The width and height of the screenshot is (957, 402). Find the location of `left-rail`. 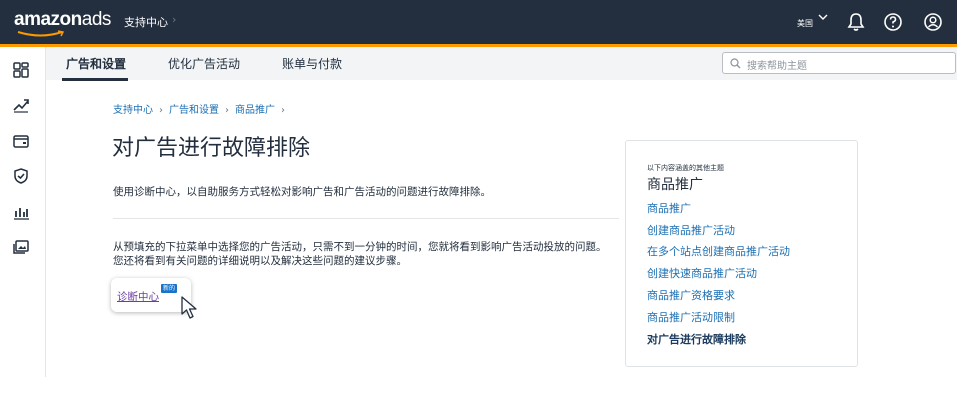

left-rail is located at coordinates (23, 212).